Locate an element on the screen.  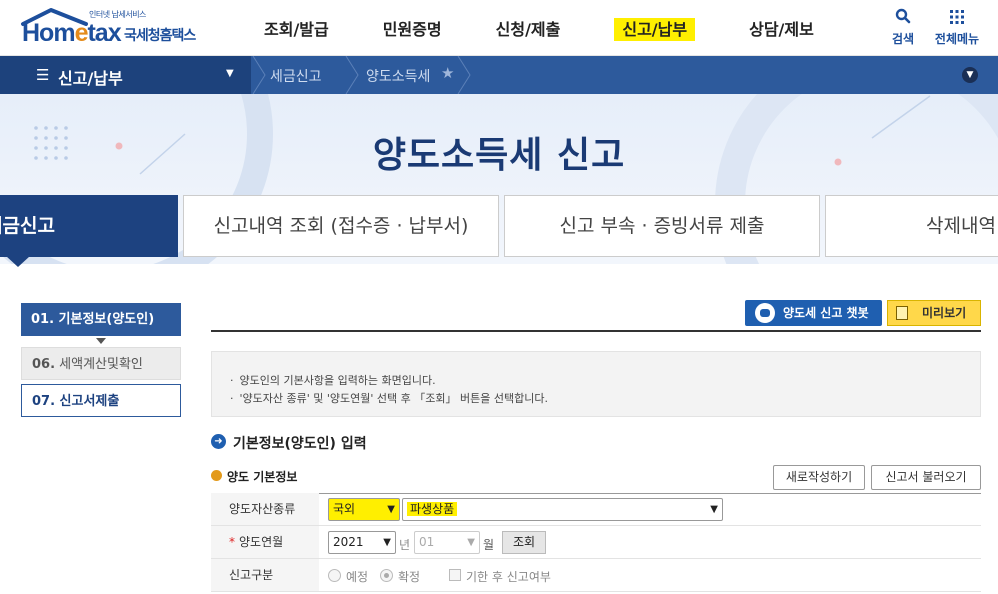
gnb-filing: 신고/납부 is located at coordinates (654, 28).